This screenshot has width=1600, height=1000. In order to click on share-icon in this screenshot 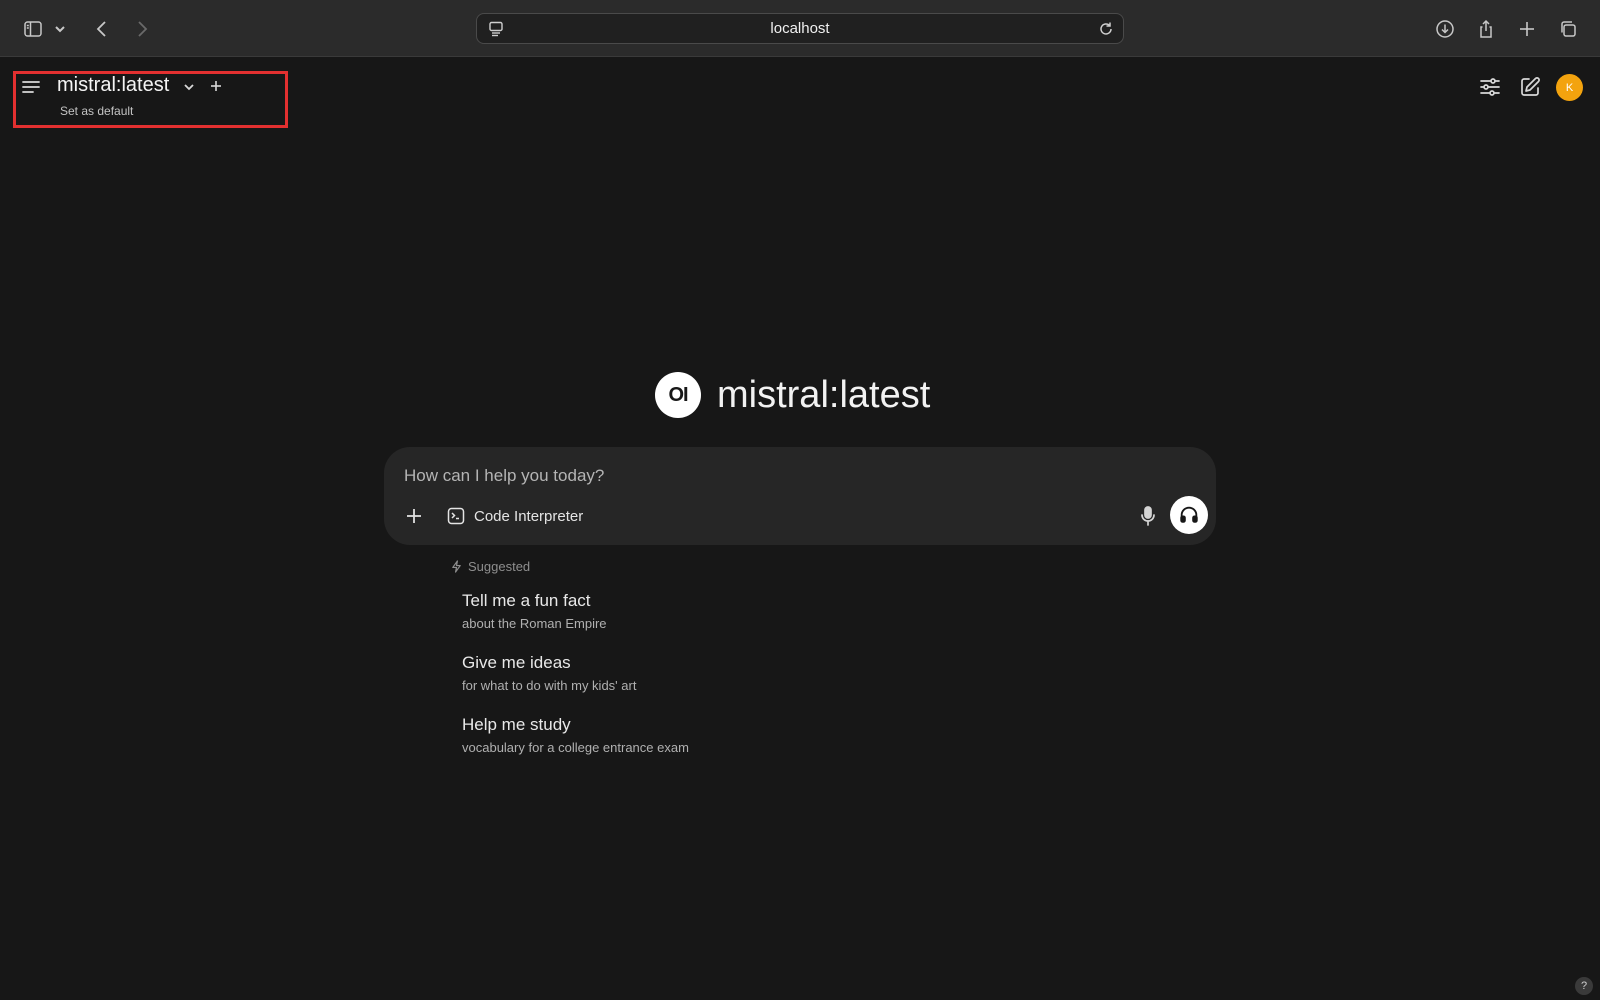, I will do `click(1486, 29)`.